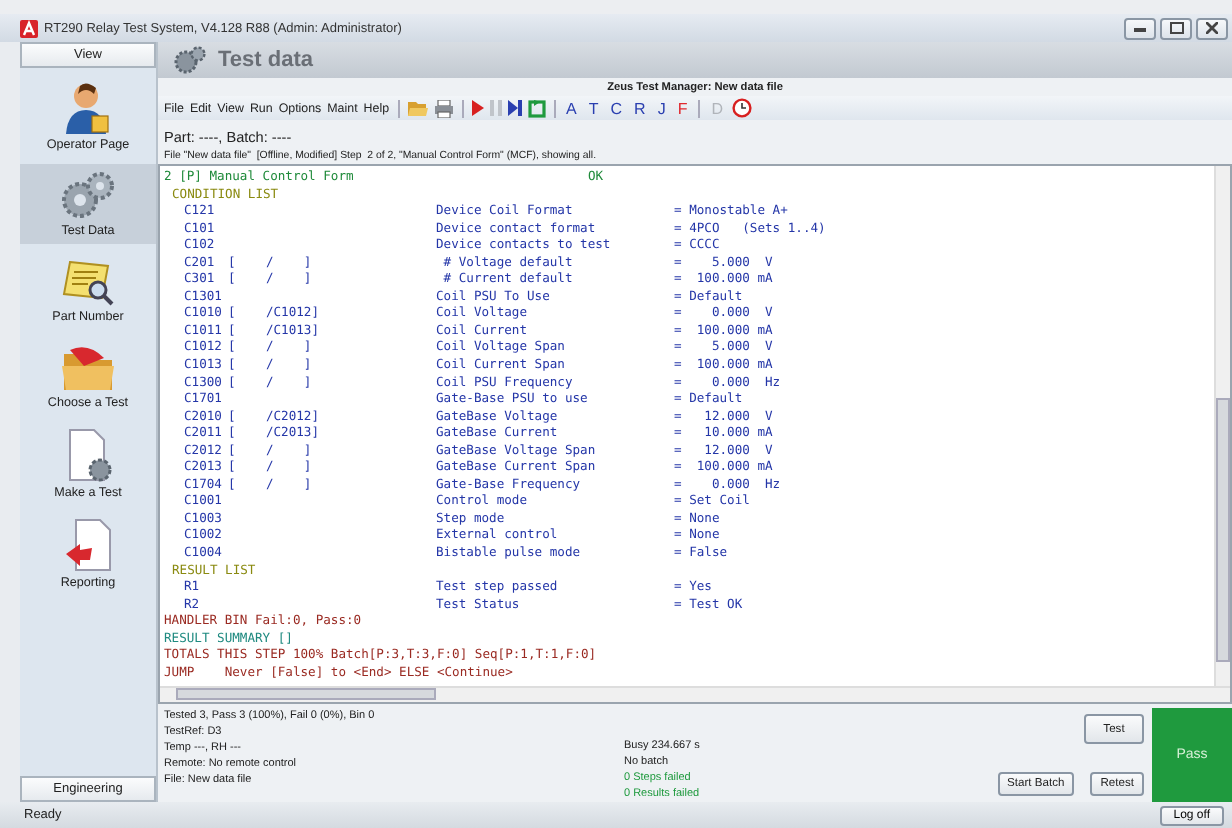 The height and width of the screenshot is (828, 1232). Describe the element at coordinates (514, 108) in the screenshot. I see `step-forward-icon` at that location.